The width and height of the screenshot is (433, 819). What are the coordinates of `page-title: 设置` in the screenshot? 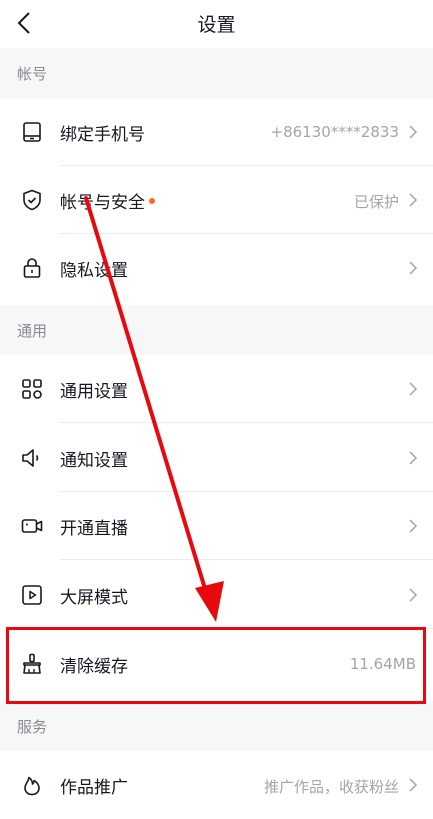 It's located at (216, 25).